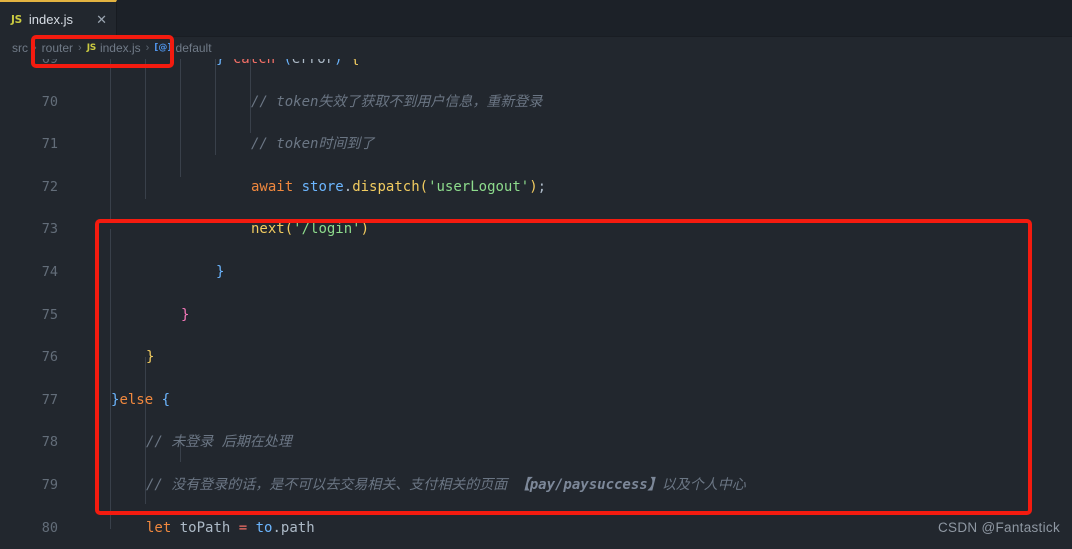  I want to click on code-line: 78 // 未登录 后期在处理, so click(536, 442).